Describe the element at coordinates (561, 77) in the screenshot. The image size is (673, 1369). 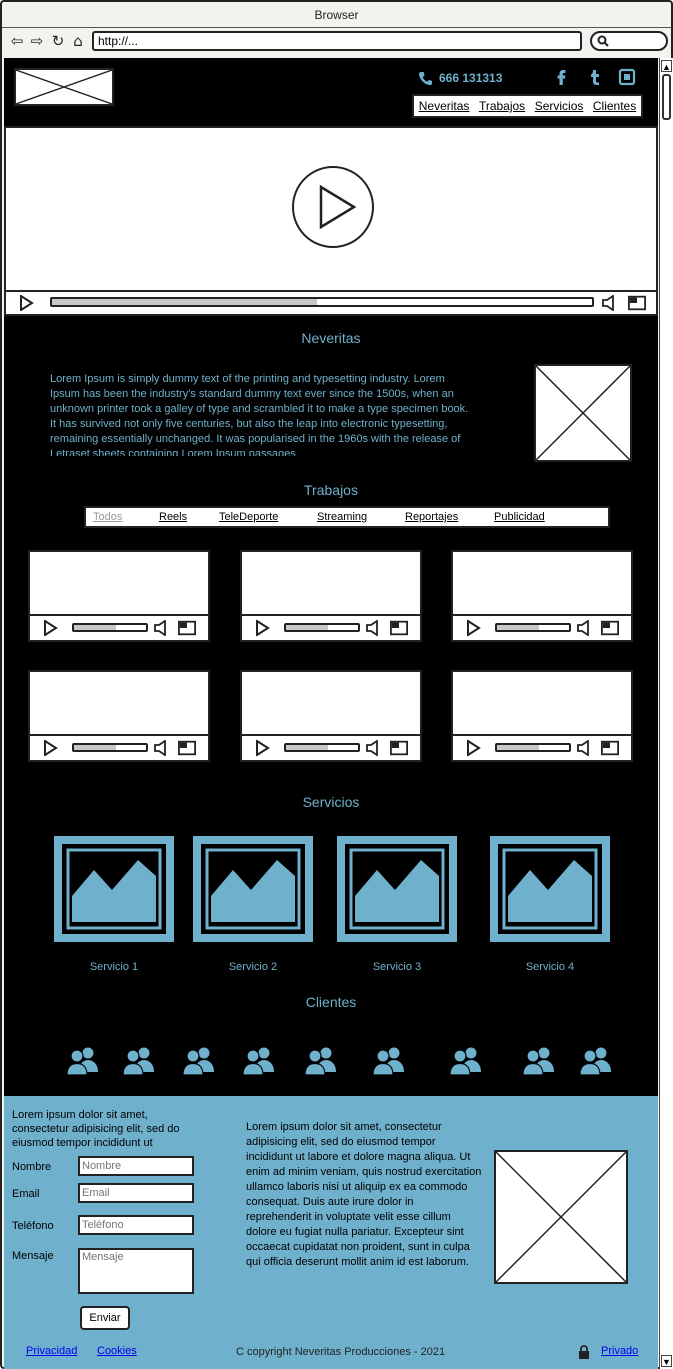
I see `facebook-icon` at that location.